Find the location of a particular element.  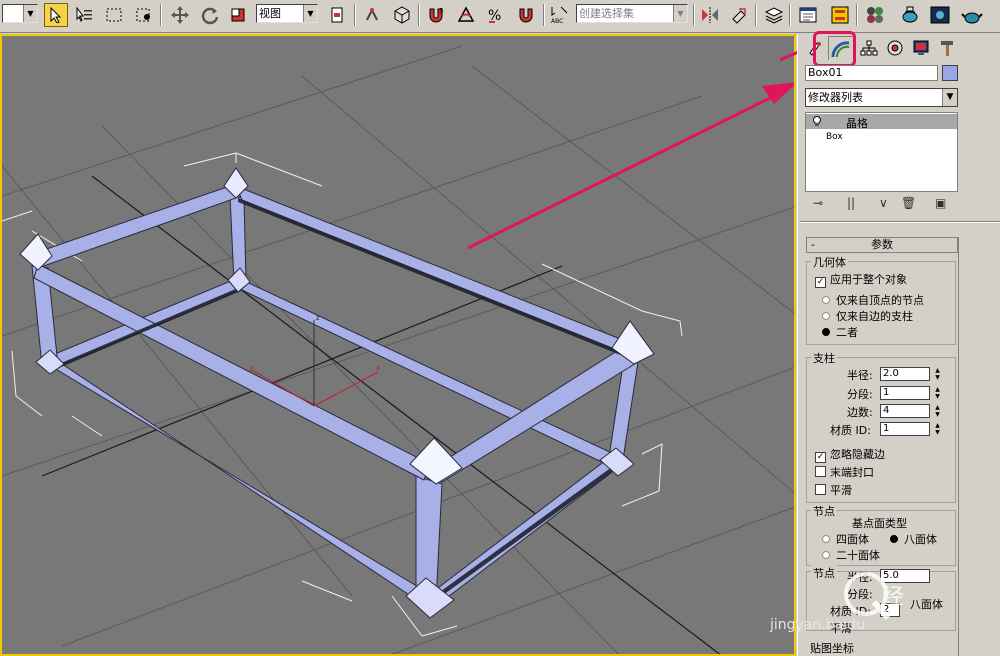

mirror-button is located at coordinates (710, 15).